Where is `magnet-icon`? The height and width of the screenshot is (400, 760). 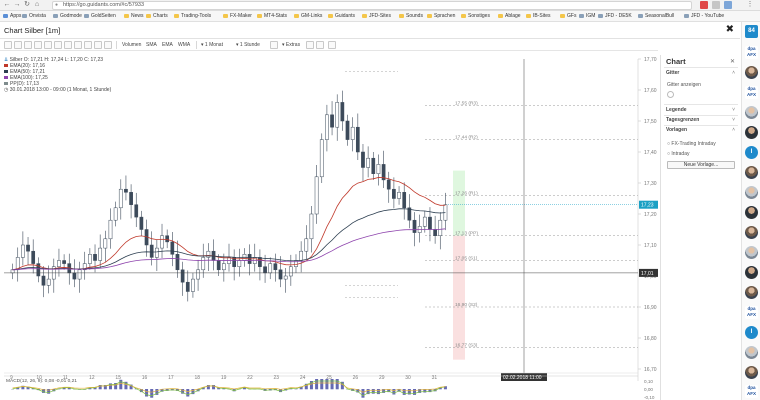
magnet-icon is located at coordinates (98, 45).